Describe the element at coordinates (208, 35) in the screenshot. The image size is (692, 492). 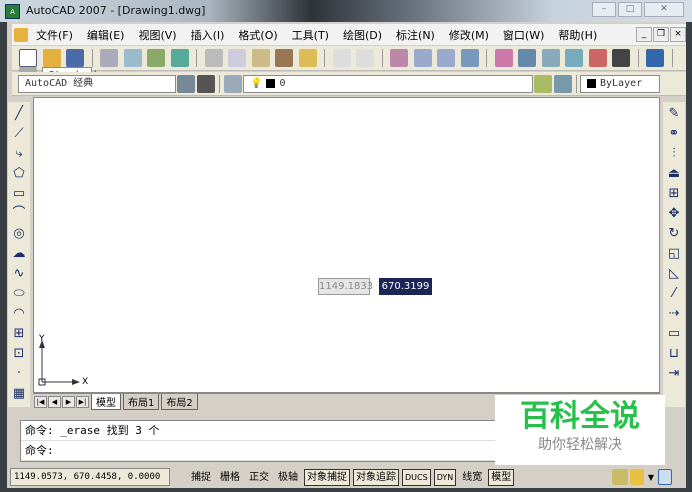
I see `menu-insert: 插入(I)` at that location.